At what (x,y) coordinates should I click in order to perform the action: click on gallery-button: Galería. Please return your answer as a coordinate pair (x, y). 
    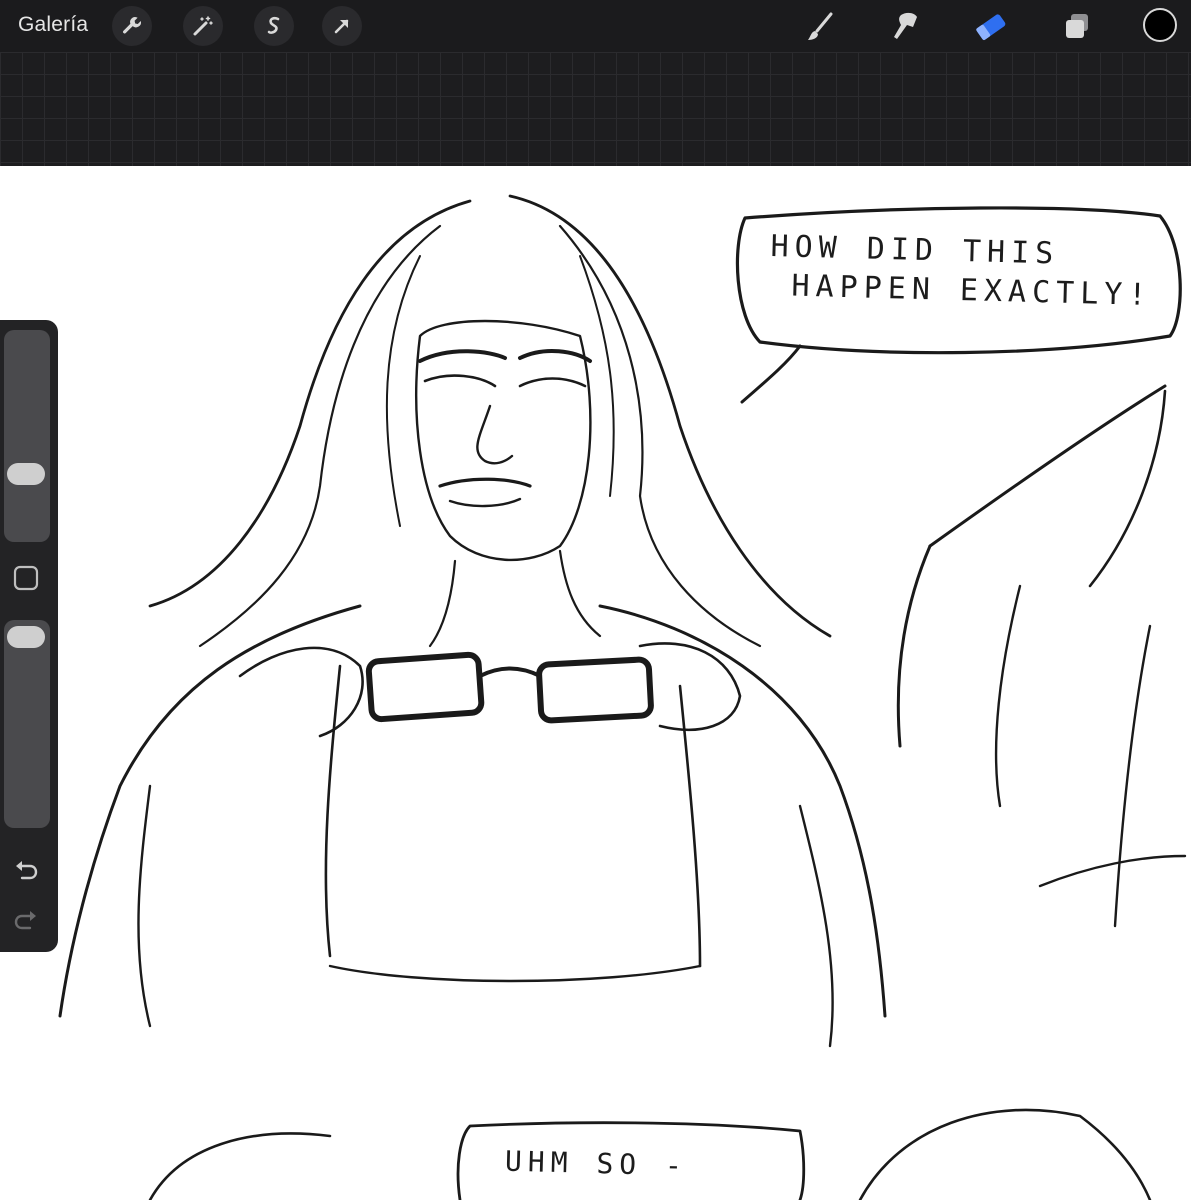
    Looking at the image, I should click on (53, 25).